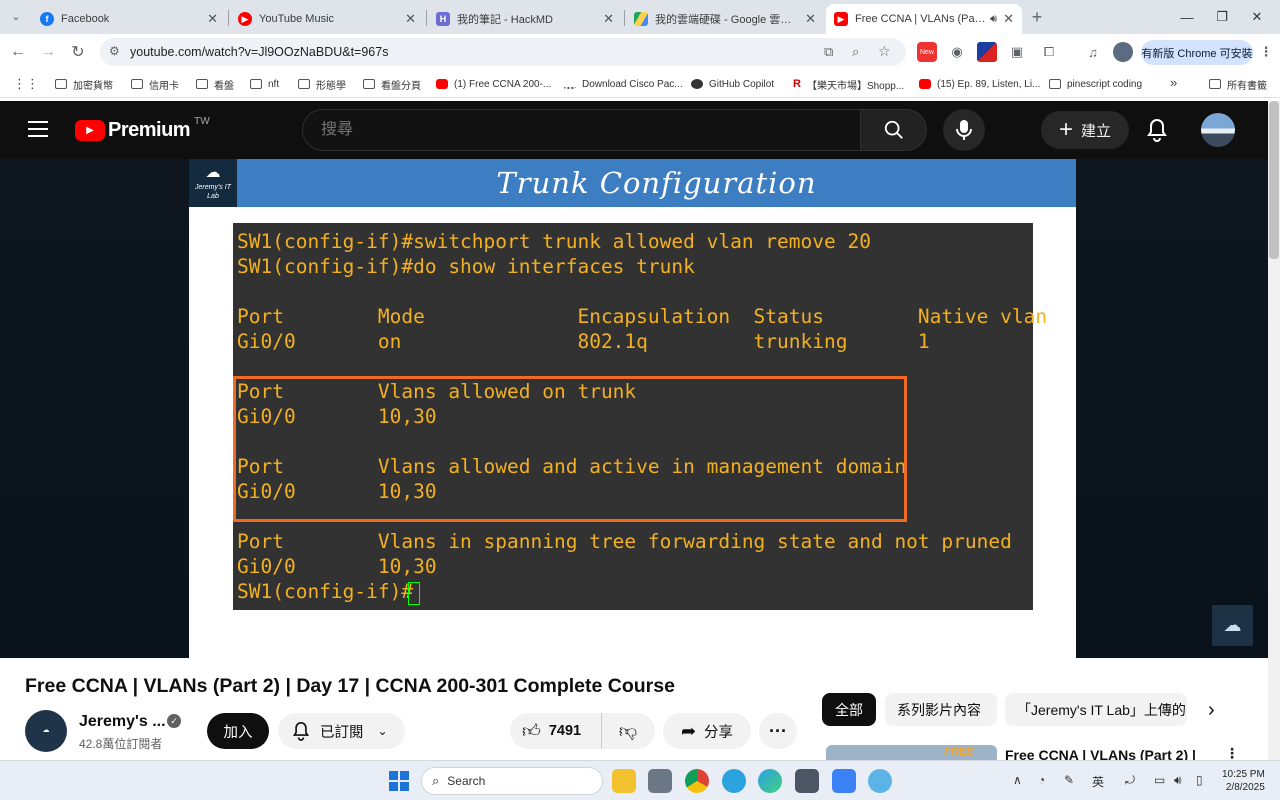 This screenshot has height=800, width=1280. Describe the element at coordinates (155, 84) in the screenshot. I see `bookmark-item: 信用卡` at that location.